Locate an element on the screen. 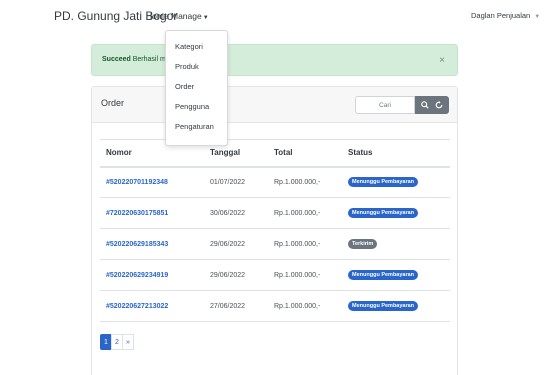 The width and height of the screenshot is (548, 375). search-input is located at coordinates (385, 105).